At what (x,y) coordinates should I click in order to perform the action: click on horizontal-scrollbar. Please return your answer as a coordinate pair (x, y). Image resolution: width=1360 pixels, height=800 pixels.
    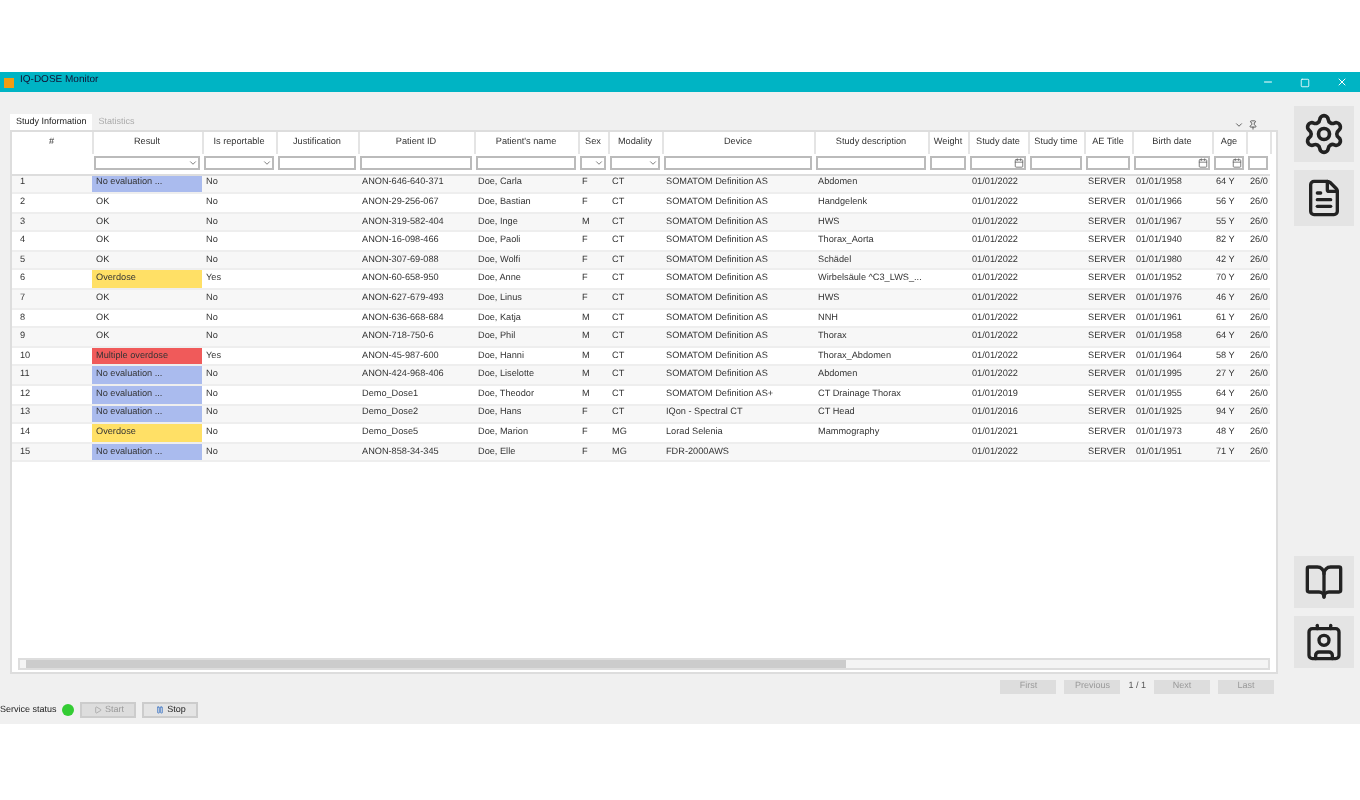
    Looking at the image, I should click on (644, 664).